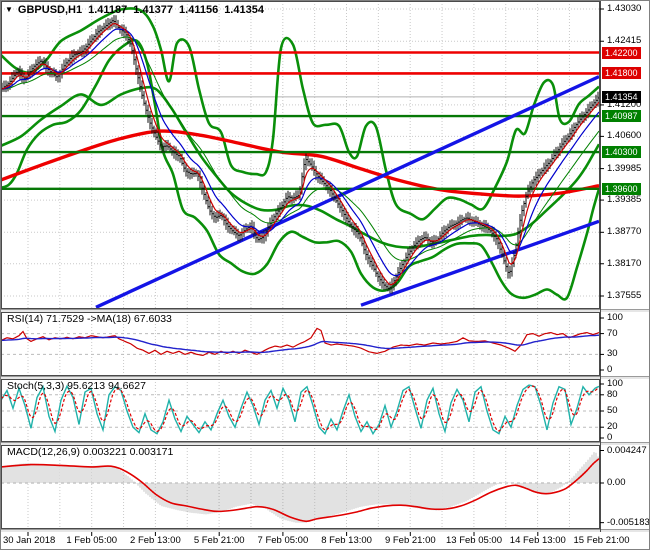 The width and height of the screenshot is (650, 550). What do you see at coordinates (300, 344) in the screenshot?
I see `rsi-panel` at bounding box center [300, 344].